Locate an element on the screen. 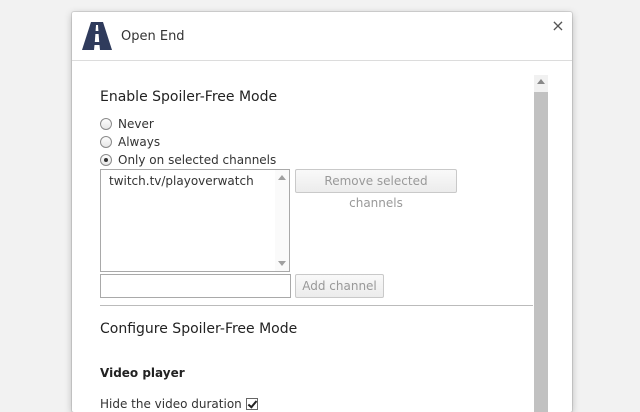 The height and width of the screenshot is (412, 640). remove-channels-button: Remove selected channels is located at coordinates (376, 189).